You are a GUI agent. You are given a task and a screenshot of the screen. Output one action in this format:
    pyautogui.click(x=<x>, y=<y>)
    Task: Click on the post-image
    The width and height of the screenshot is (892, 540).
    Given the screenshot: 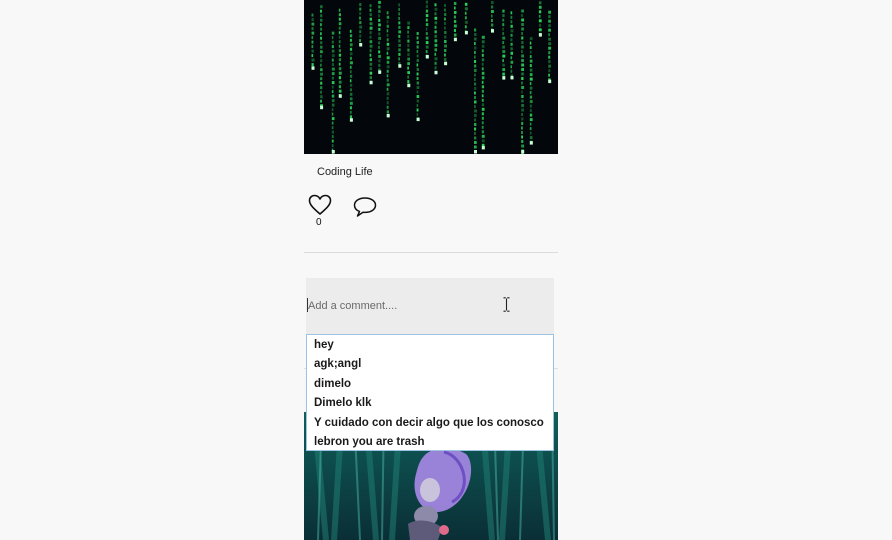 What is the action you would take?
    pyautogui.click(x=431, y=77)
    